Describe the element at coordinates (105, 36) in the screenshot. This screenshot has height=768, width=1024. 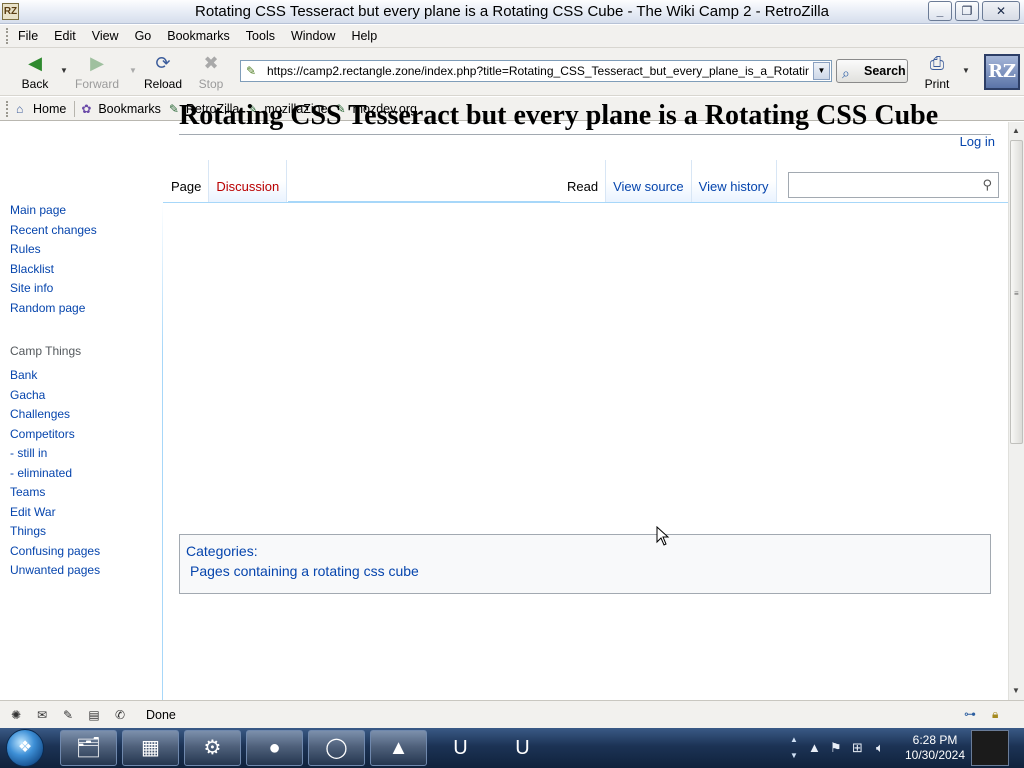
I see `menu-view: View` at that location.